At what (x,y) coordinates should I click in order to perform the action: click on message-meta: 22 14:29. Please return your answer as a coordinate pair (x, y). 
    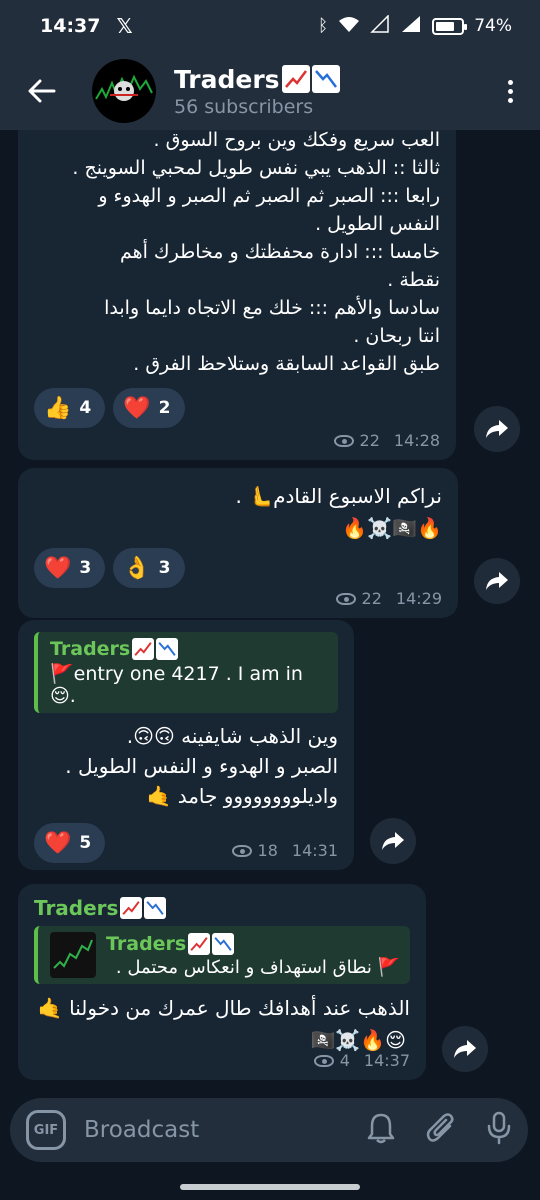
    Looking at the image, I should click on (388, 598).